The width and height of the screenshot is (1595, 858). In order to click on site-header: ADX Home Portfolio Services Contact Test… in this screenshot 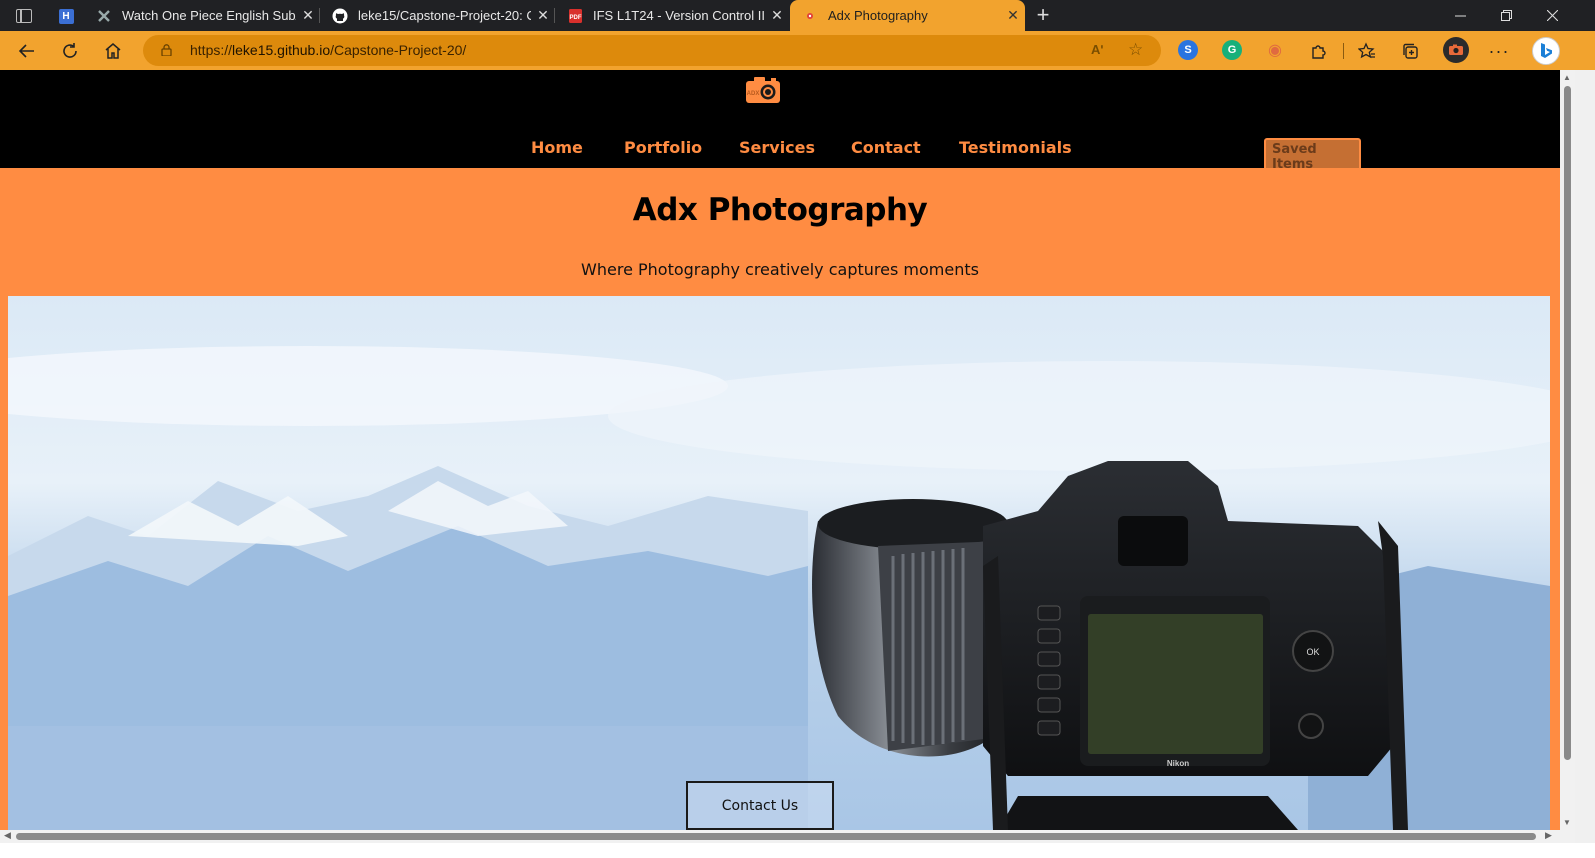, I will do `click(780, 123)`.